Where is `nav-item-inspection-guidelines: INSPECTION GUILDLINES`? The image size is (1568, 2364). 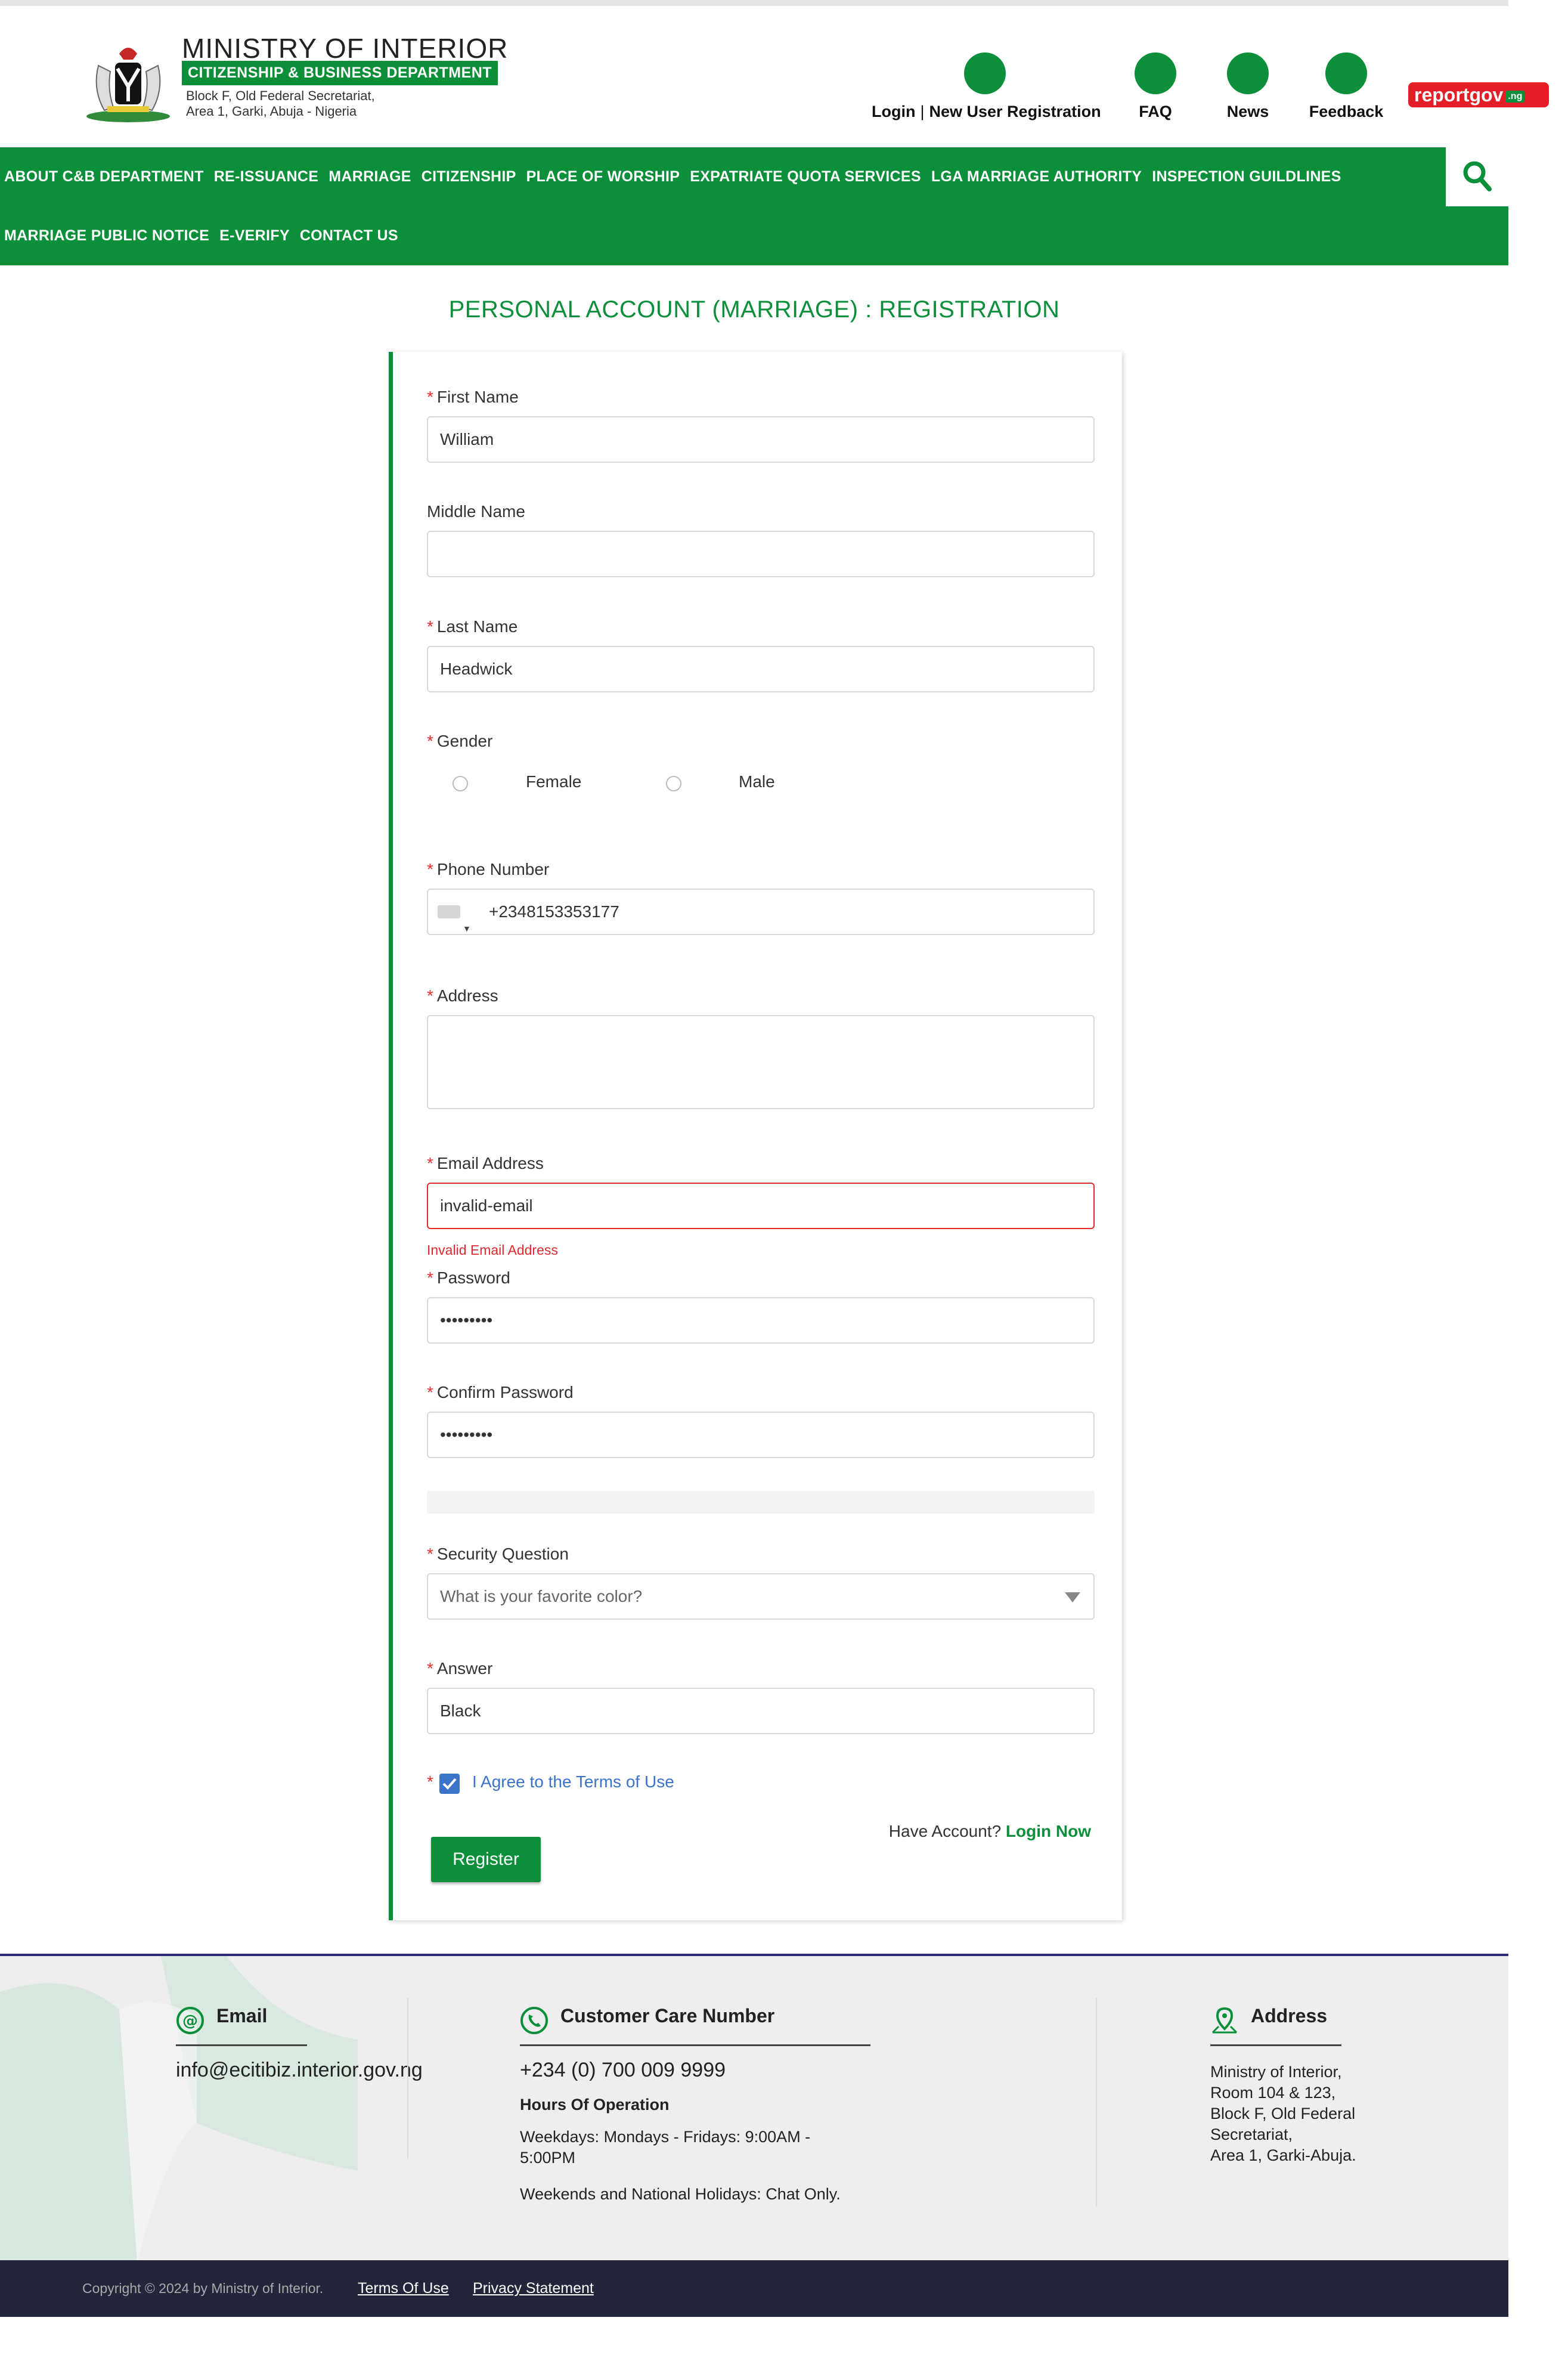
nav-item-inspection-guidelines: INSPECTION GUILDLINES is located at coordinates (1247, 176).